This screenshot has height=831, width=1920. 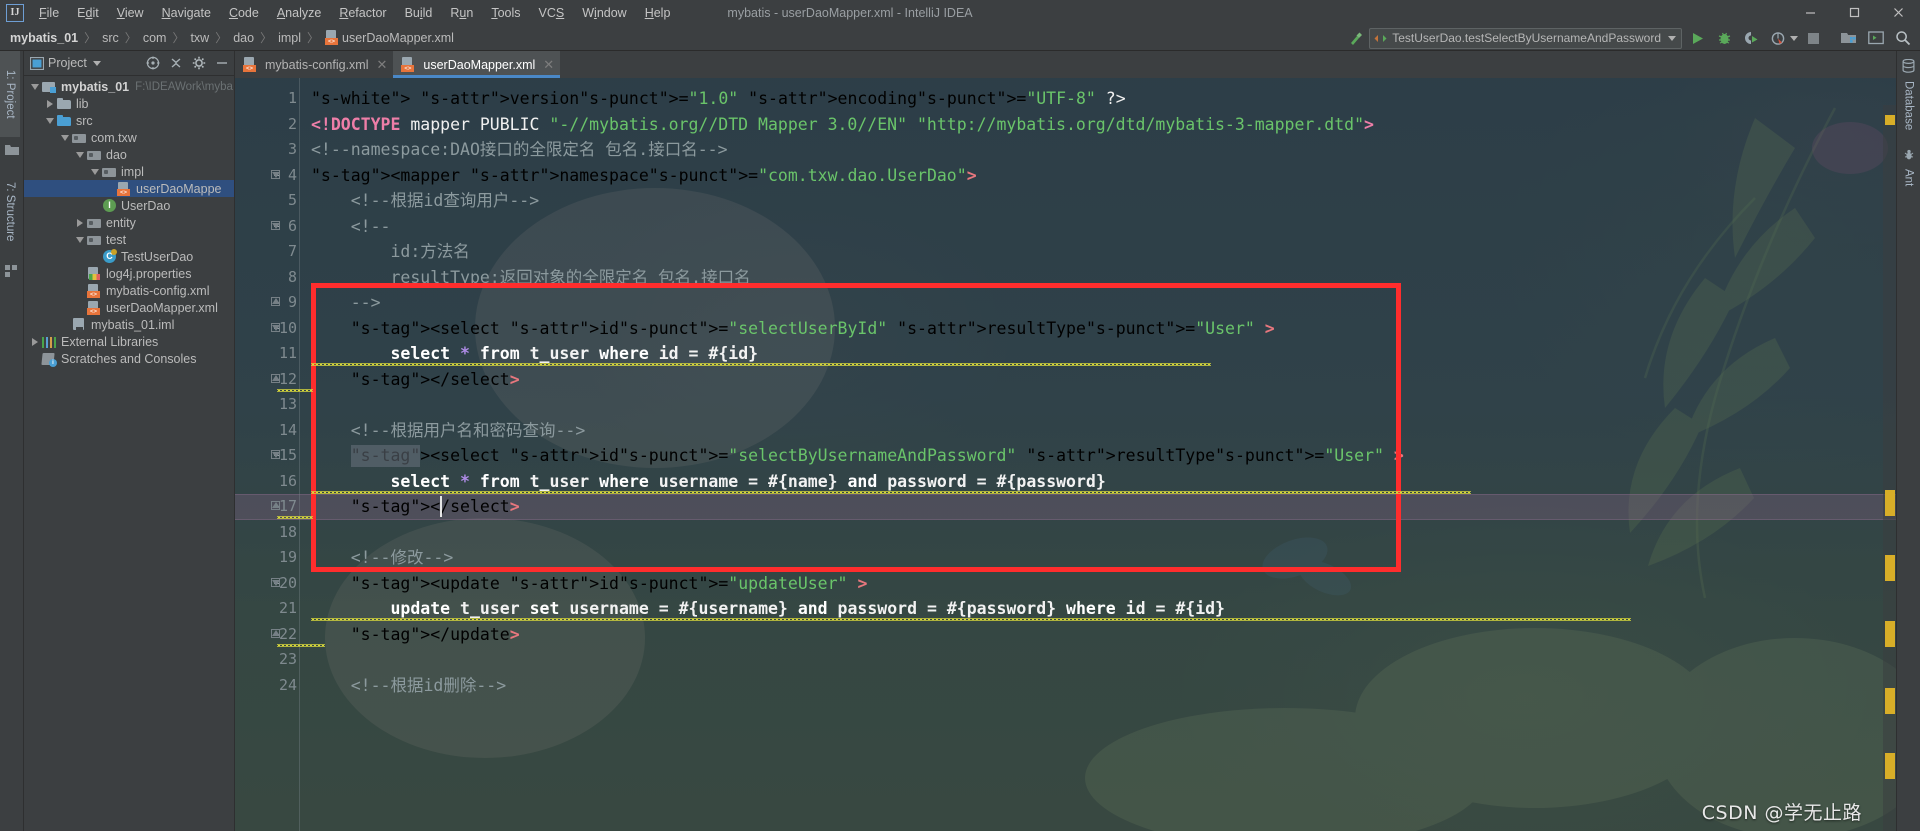 I want to click on menu-item-tools: Tools, so click(x=505, y=13).